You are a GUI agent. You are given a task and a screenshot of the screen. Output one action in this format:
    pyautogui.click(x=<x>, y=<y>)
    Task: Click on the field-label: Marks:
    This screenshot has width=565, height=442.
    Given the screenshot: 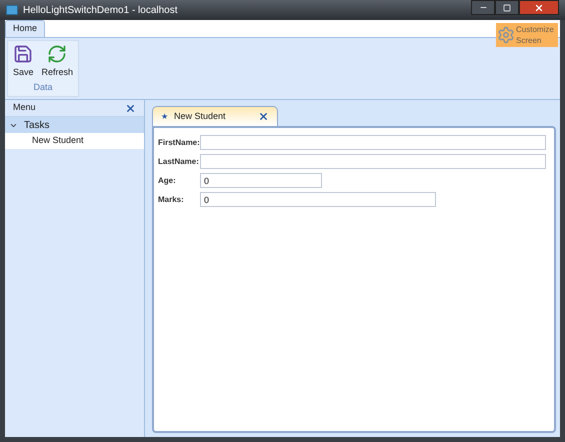 What is the action you would take?
    pyautogui.click(x=171, y=200)
    